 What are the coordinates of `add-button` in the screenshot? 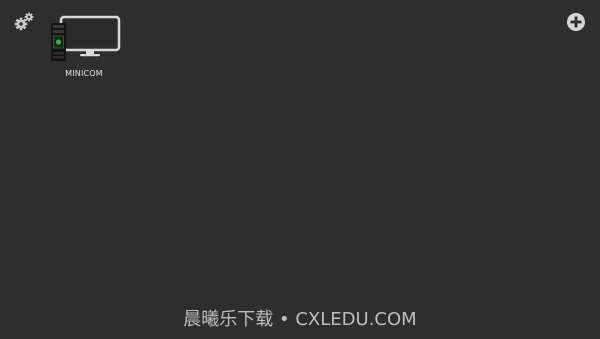 It's located at (576, 22).